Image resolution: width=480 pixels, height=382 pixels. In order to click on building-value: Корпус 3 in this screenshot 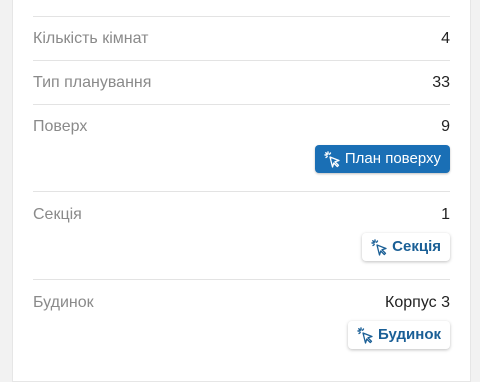, I will do `click(417, 302)`.